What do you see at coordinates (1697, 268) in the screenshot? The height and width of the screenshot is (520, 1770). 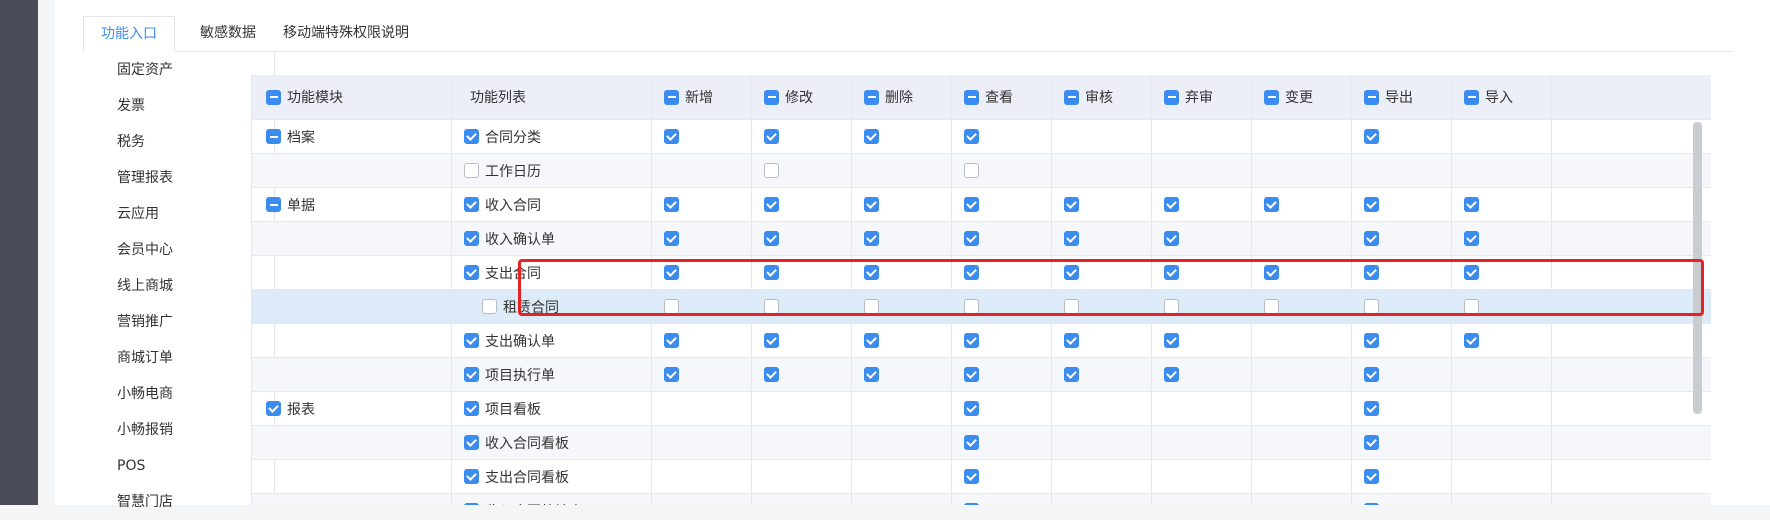 I see `table-scrollbar` at bounding box center [1697, 268].